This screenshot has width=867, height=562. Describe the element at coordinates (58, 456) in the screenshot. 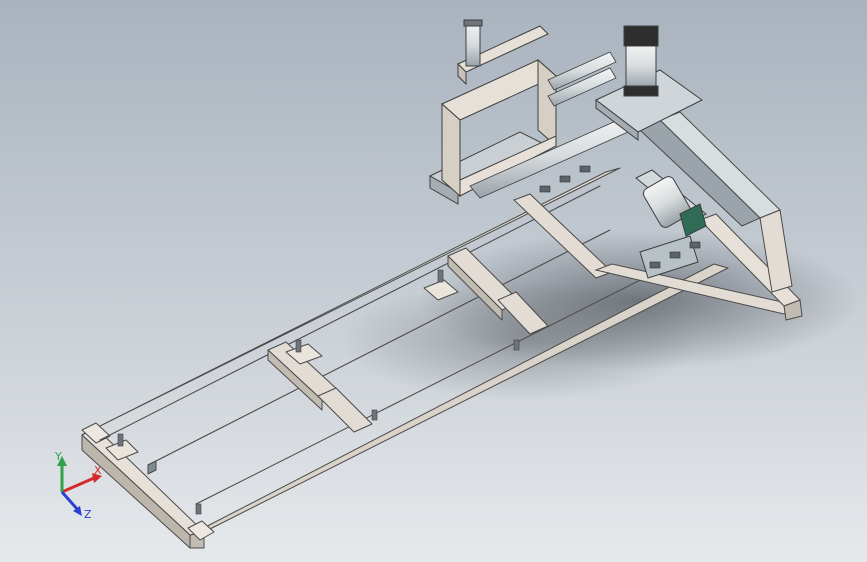

I see `triad-y-label: Y` at that location.